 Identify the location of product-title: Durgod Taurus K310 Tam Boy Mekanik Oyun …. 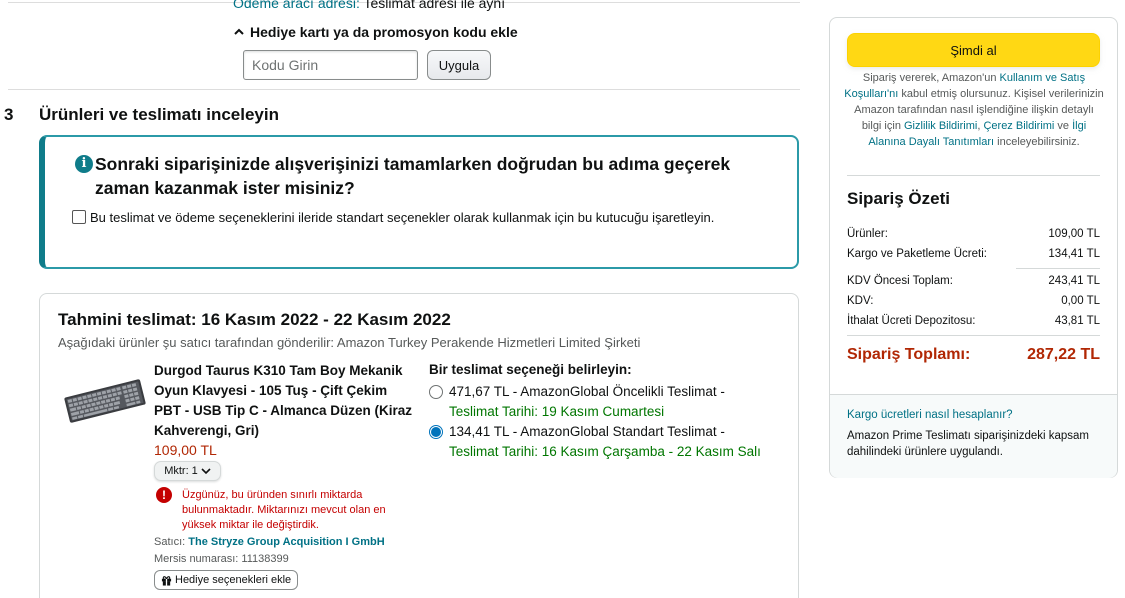
(285, 401).